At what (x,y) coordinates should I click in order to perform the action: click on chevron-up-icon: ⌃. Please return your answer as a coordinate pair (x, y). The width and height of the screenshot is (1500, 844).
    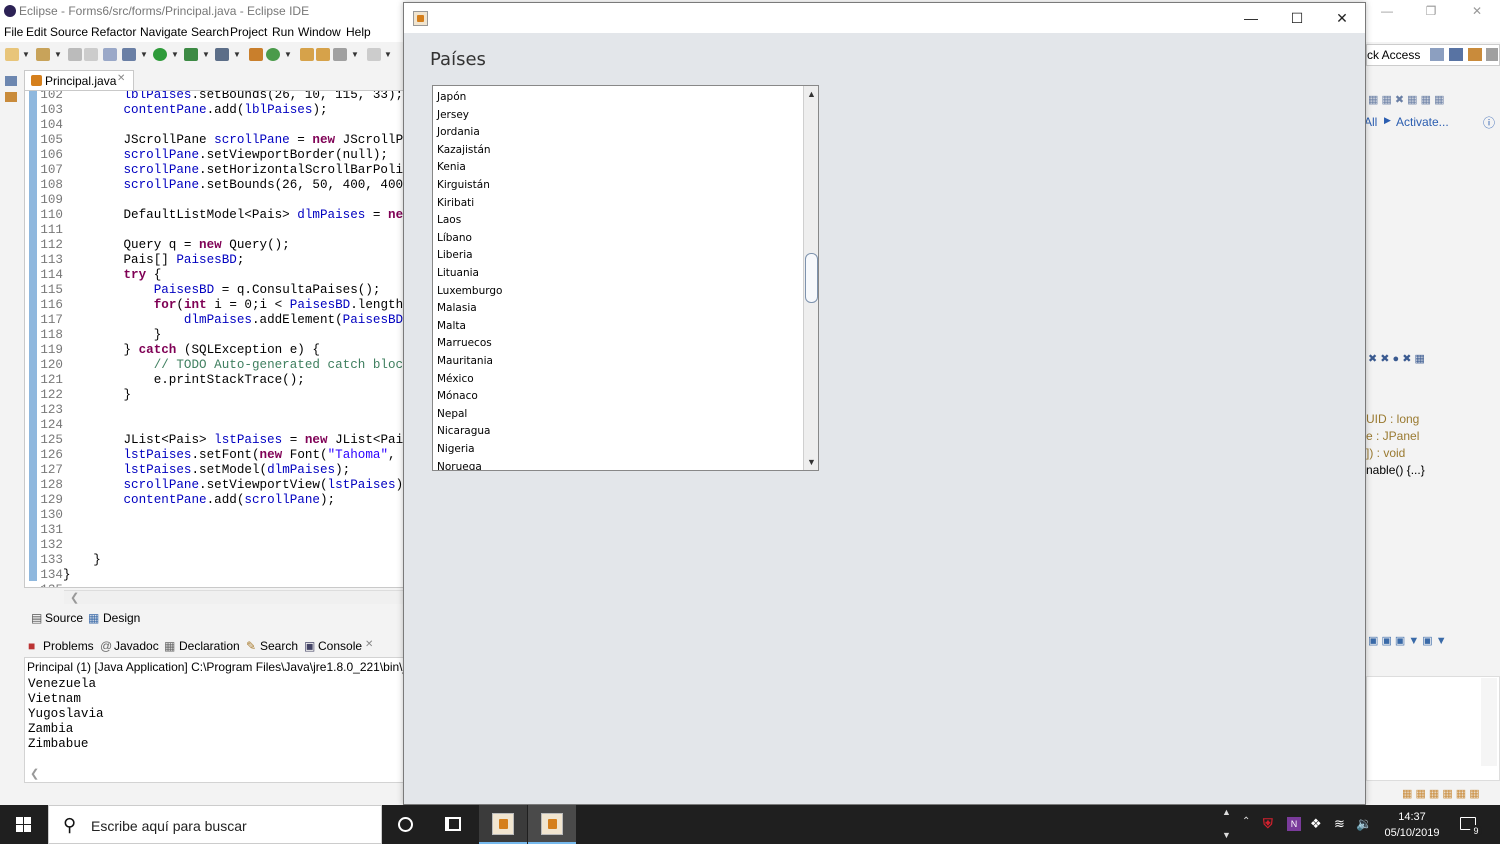
    Looking at the image, I should click on (1246, 821).